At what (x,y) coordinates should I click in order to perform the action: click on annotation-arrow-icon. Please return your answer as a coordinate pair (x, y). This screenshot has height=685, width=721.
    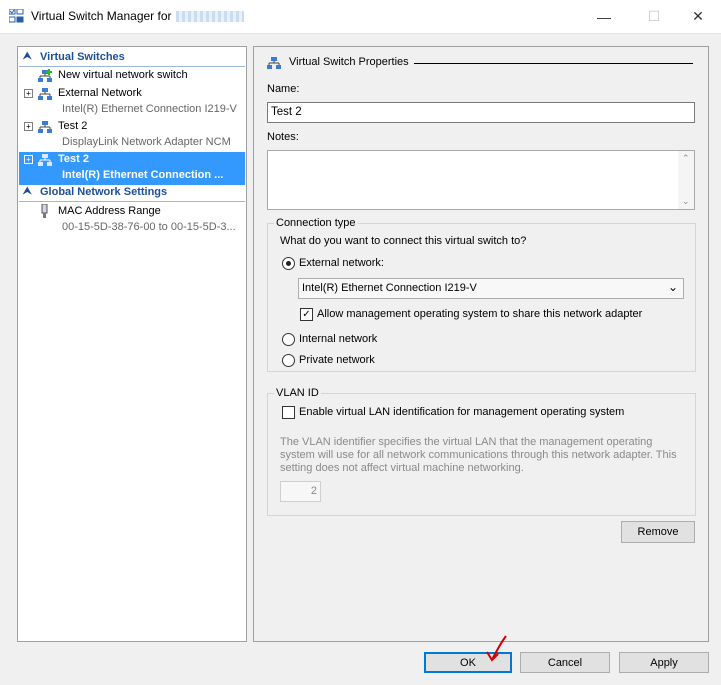
    Looking at the image, I should click on (496, 648).